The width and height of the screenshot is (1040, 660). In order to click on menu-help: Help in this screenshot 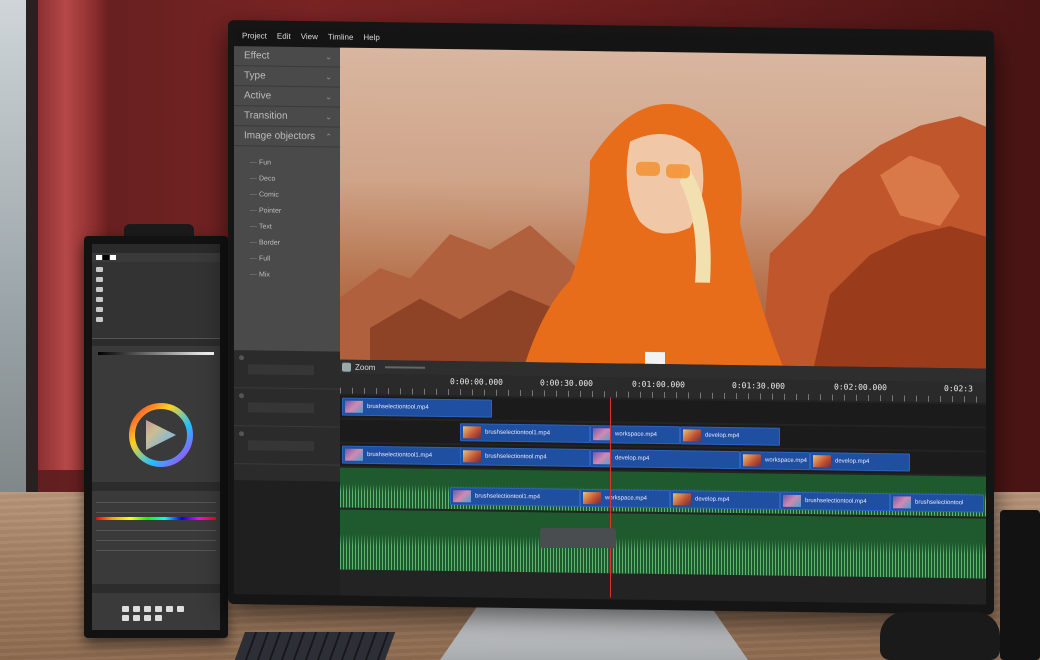, I will do `click(371, 39)`.